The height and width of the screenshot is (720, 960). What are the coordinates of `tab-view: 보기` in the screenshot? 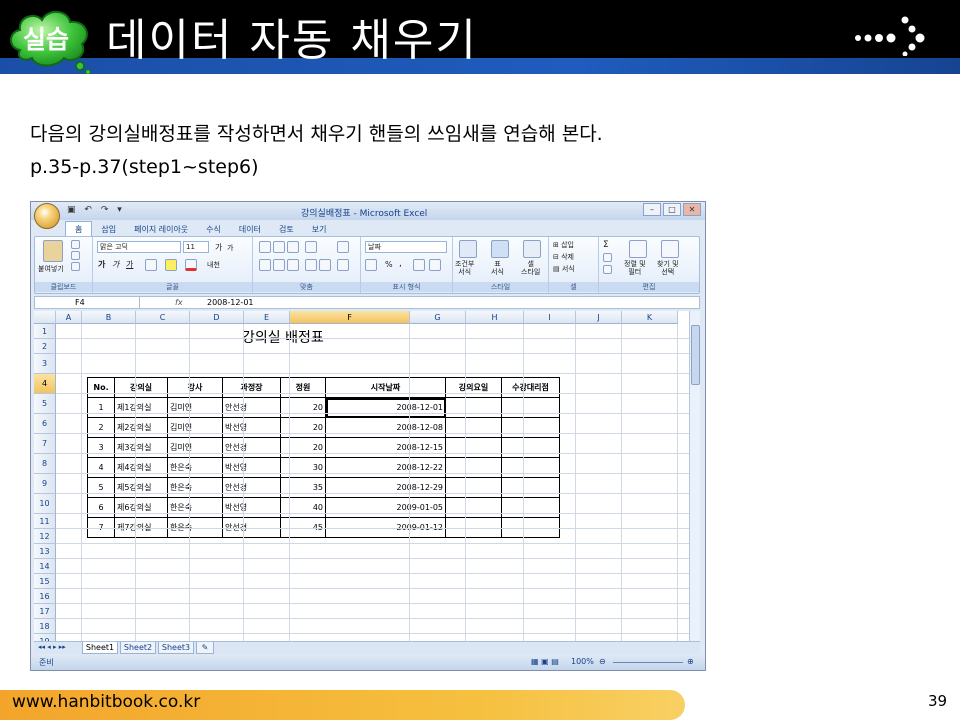 It's located at (319, 229).